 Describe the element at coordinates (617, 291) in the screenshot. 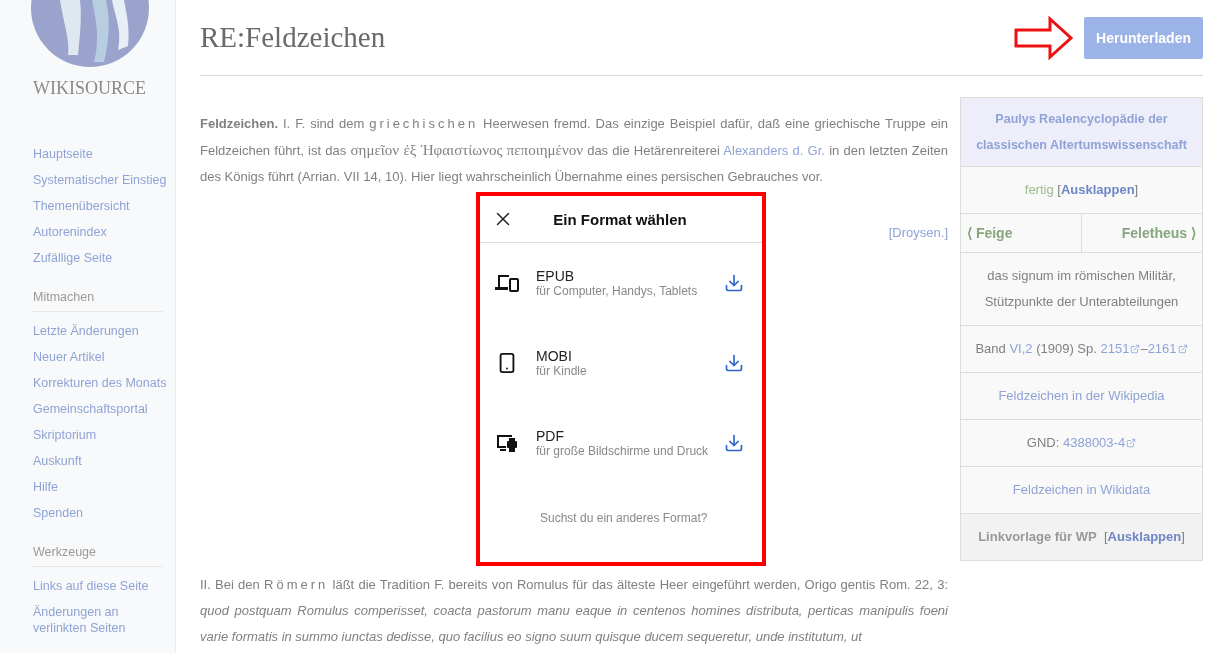

I see `format-description: für Computer, Handys, Tablets` at that location.